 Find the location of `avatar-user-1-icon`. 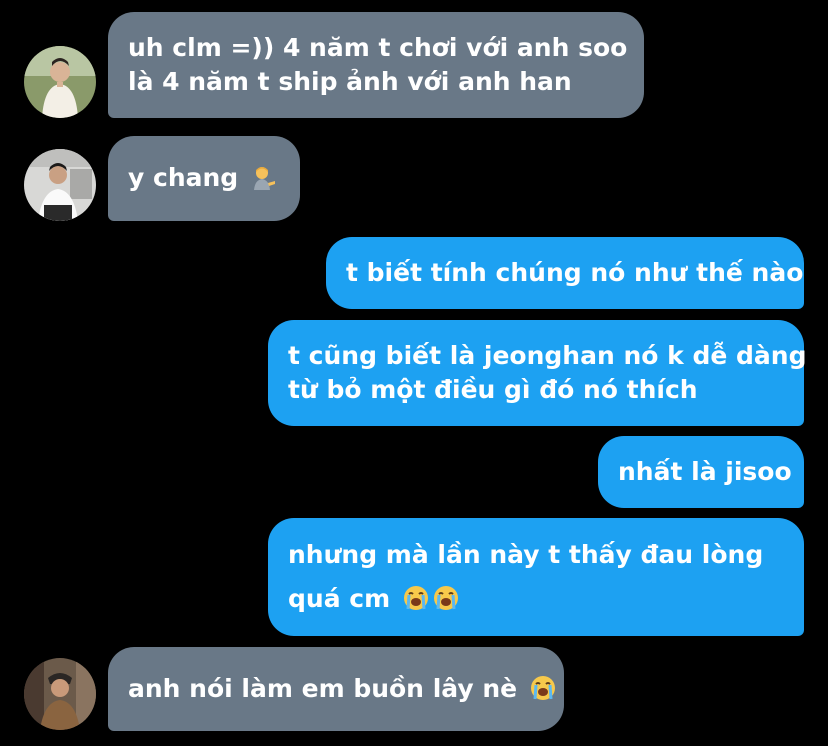

avatar-user-1-icon is located at coordinates (60, 82).